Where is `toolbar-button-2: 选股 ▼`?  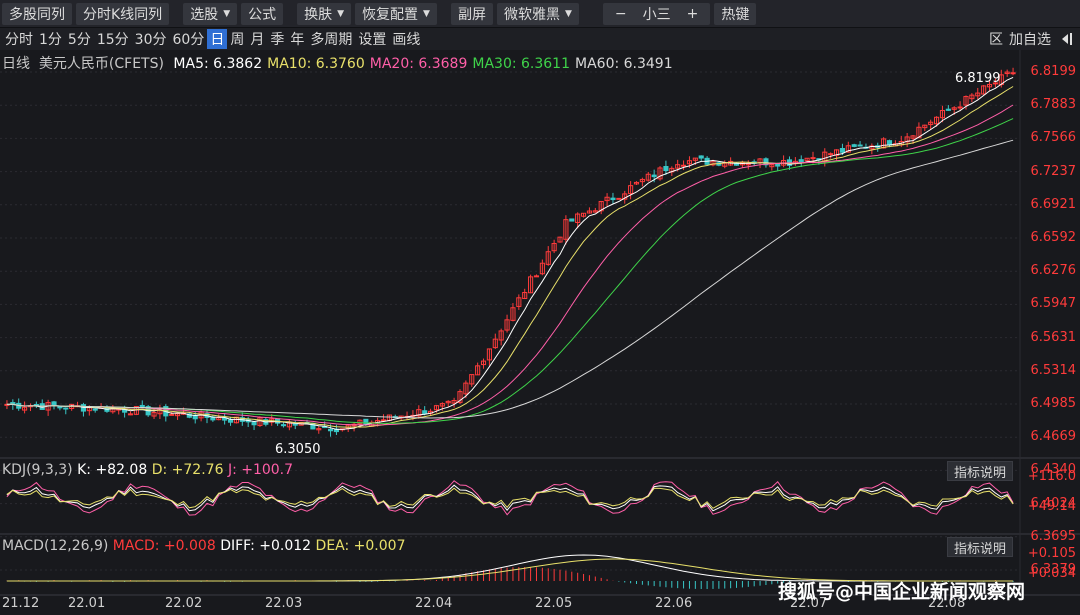
toolbar-button-2: 选股 ▼ is located at coordinates (210, 13).